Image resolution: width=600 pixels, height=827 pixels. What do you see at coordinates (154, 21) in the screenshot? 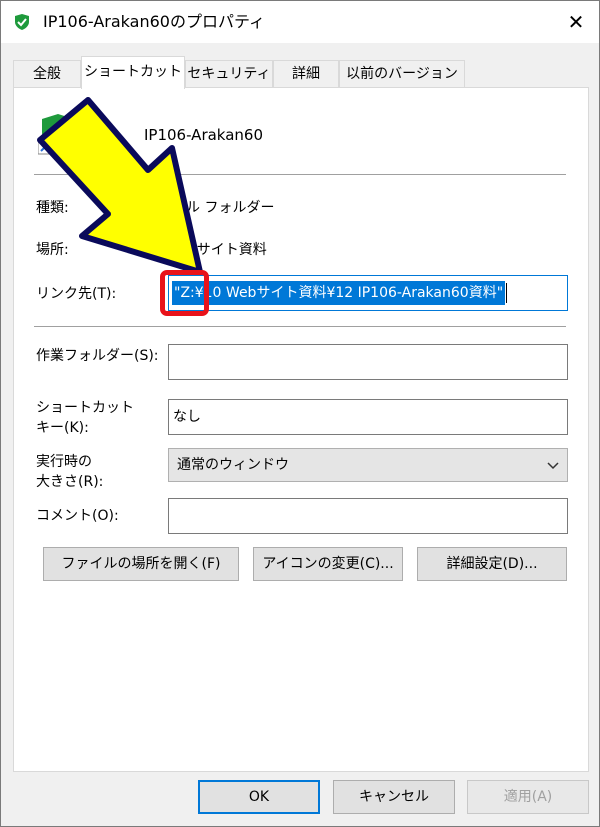
I see `window-title: IP106-Arakan60のプロパティ` at bounding box center [154, 21].